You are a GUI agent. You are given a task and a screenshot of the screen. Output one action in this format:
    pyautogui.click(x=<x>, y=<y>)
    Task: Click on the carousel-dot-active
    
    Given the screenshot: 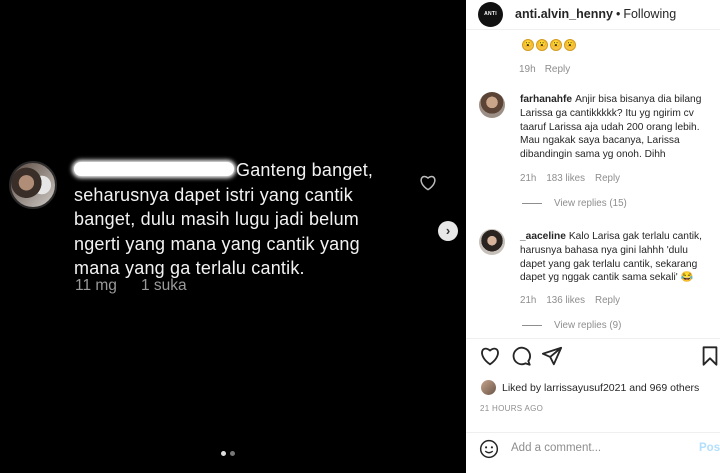 What is the action you would take?
    pyautogui.click(x=223, y=453)
    